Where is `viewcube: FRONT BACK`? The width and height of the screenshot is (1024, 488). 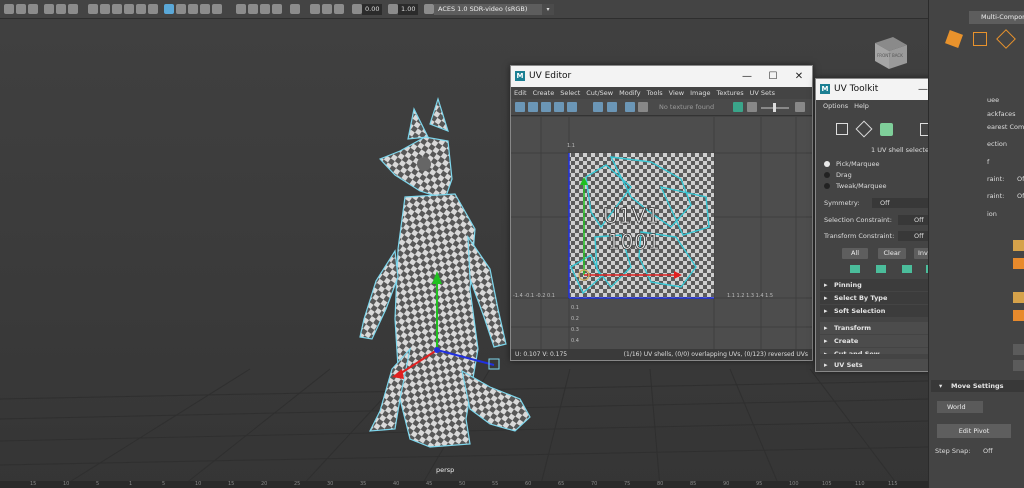 viewcube: FRONT BACK is located at coordinates (891, 53).